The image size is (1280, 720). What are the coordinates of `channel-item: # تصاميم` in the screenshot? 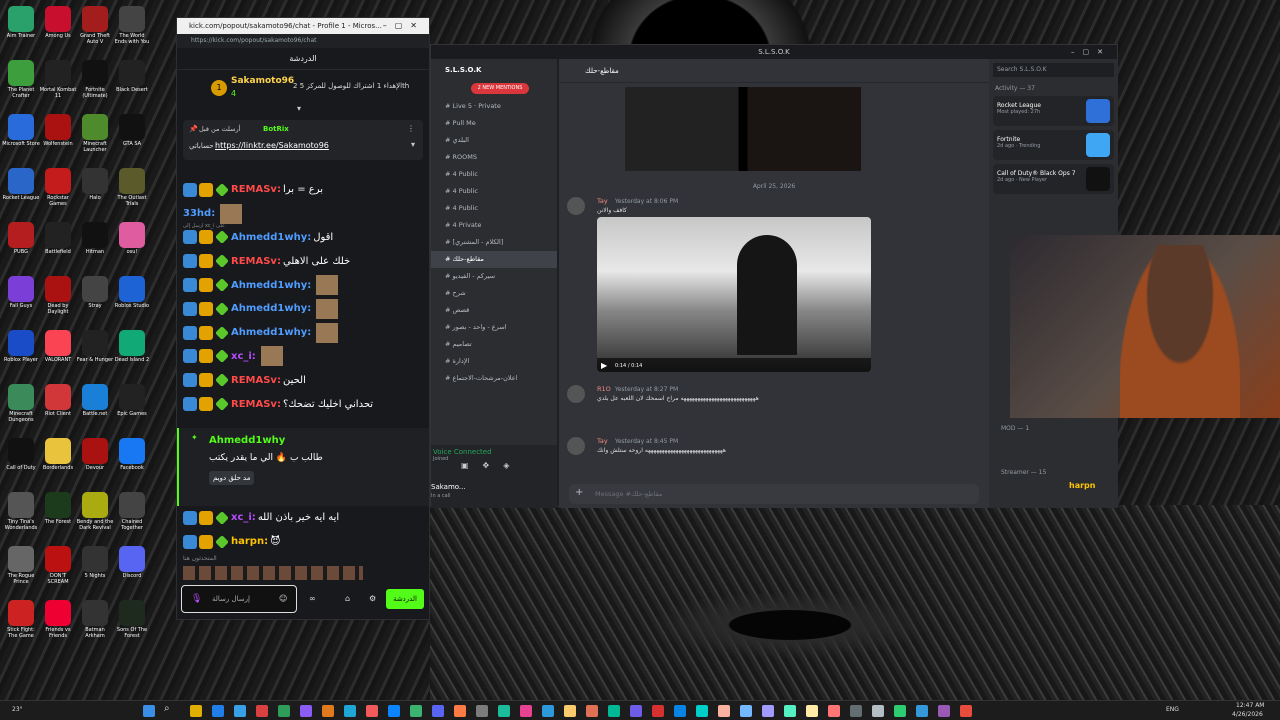 It's located at (494, 344).